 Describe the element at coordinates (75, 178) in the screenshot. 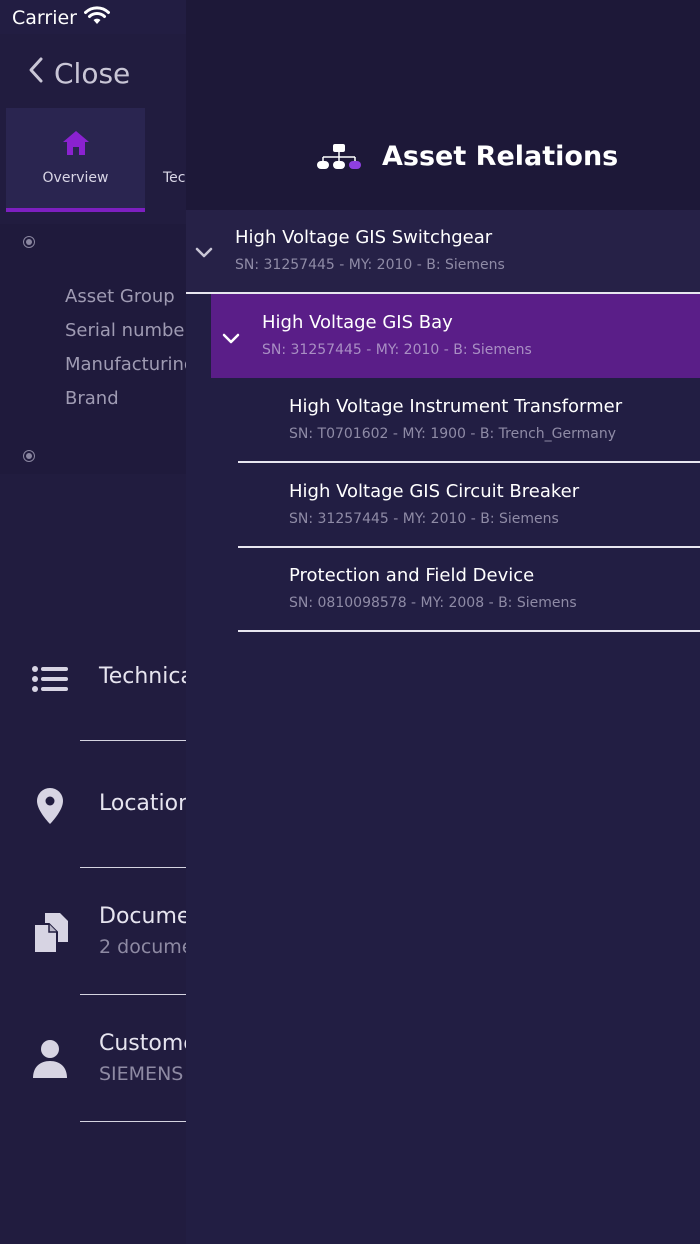

I see `tab-overview-label: Overview` at that location.